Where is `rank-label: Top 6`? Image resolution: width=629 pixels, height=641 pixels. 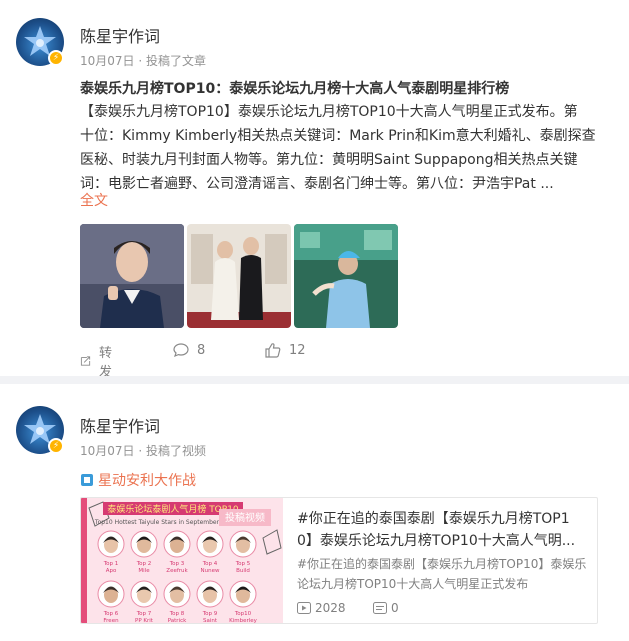 rank-label: Top 6 is located at coordinates (111, 614).